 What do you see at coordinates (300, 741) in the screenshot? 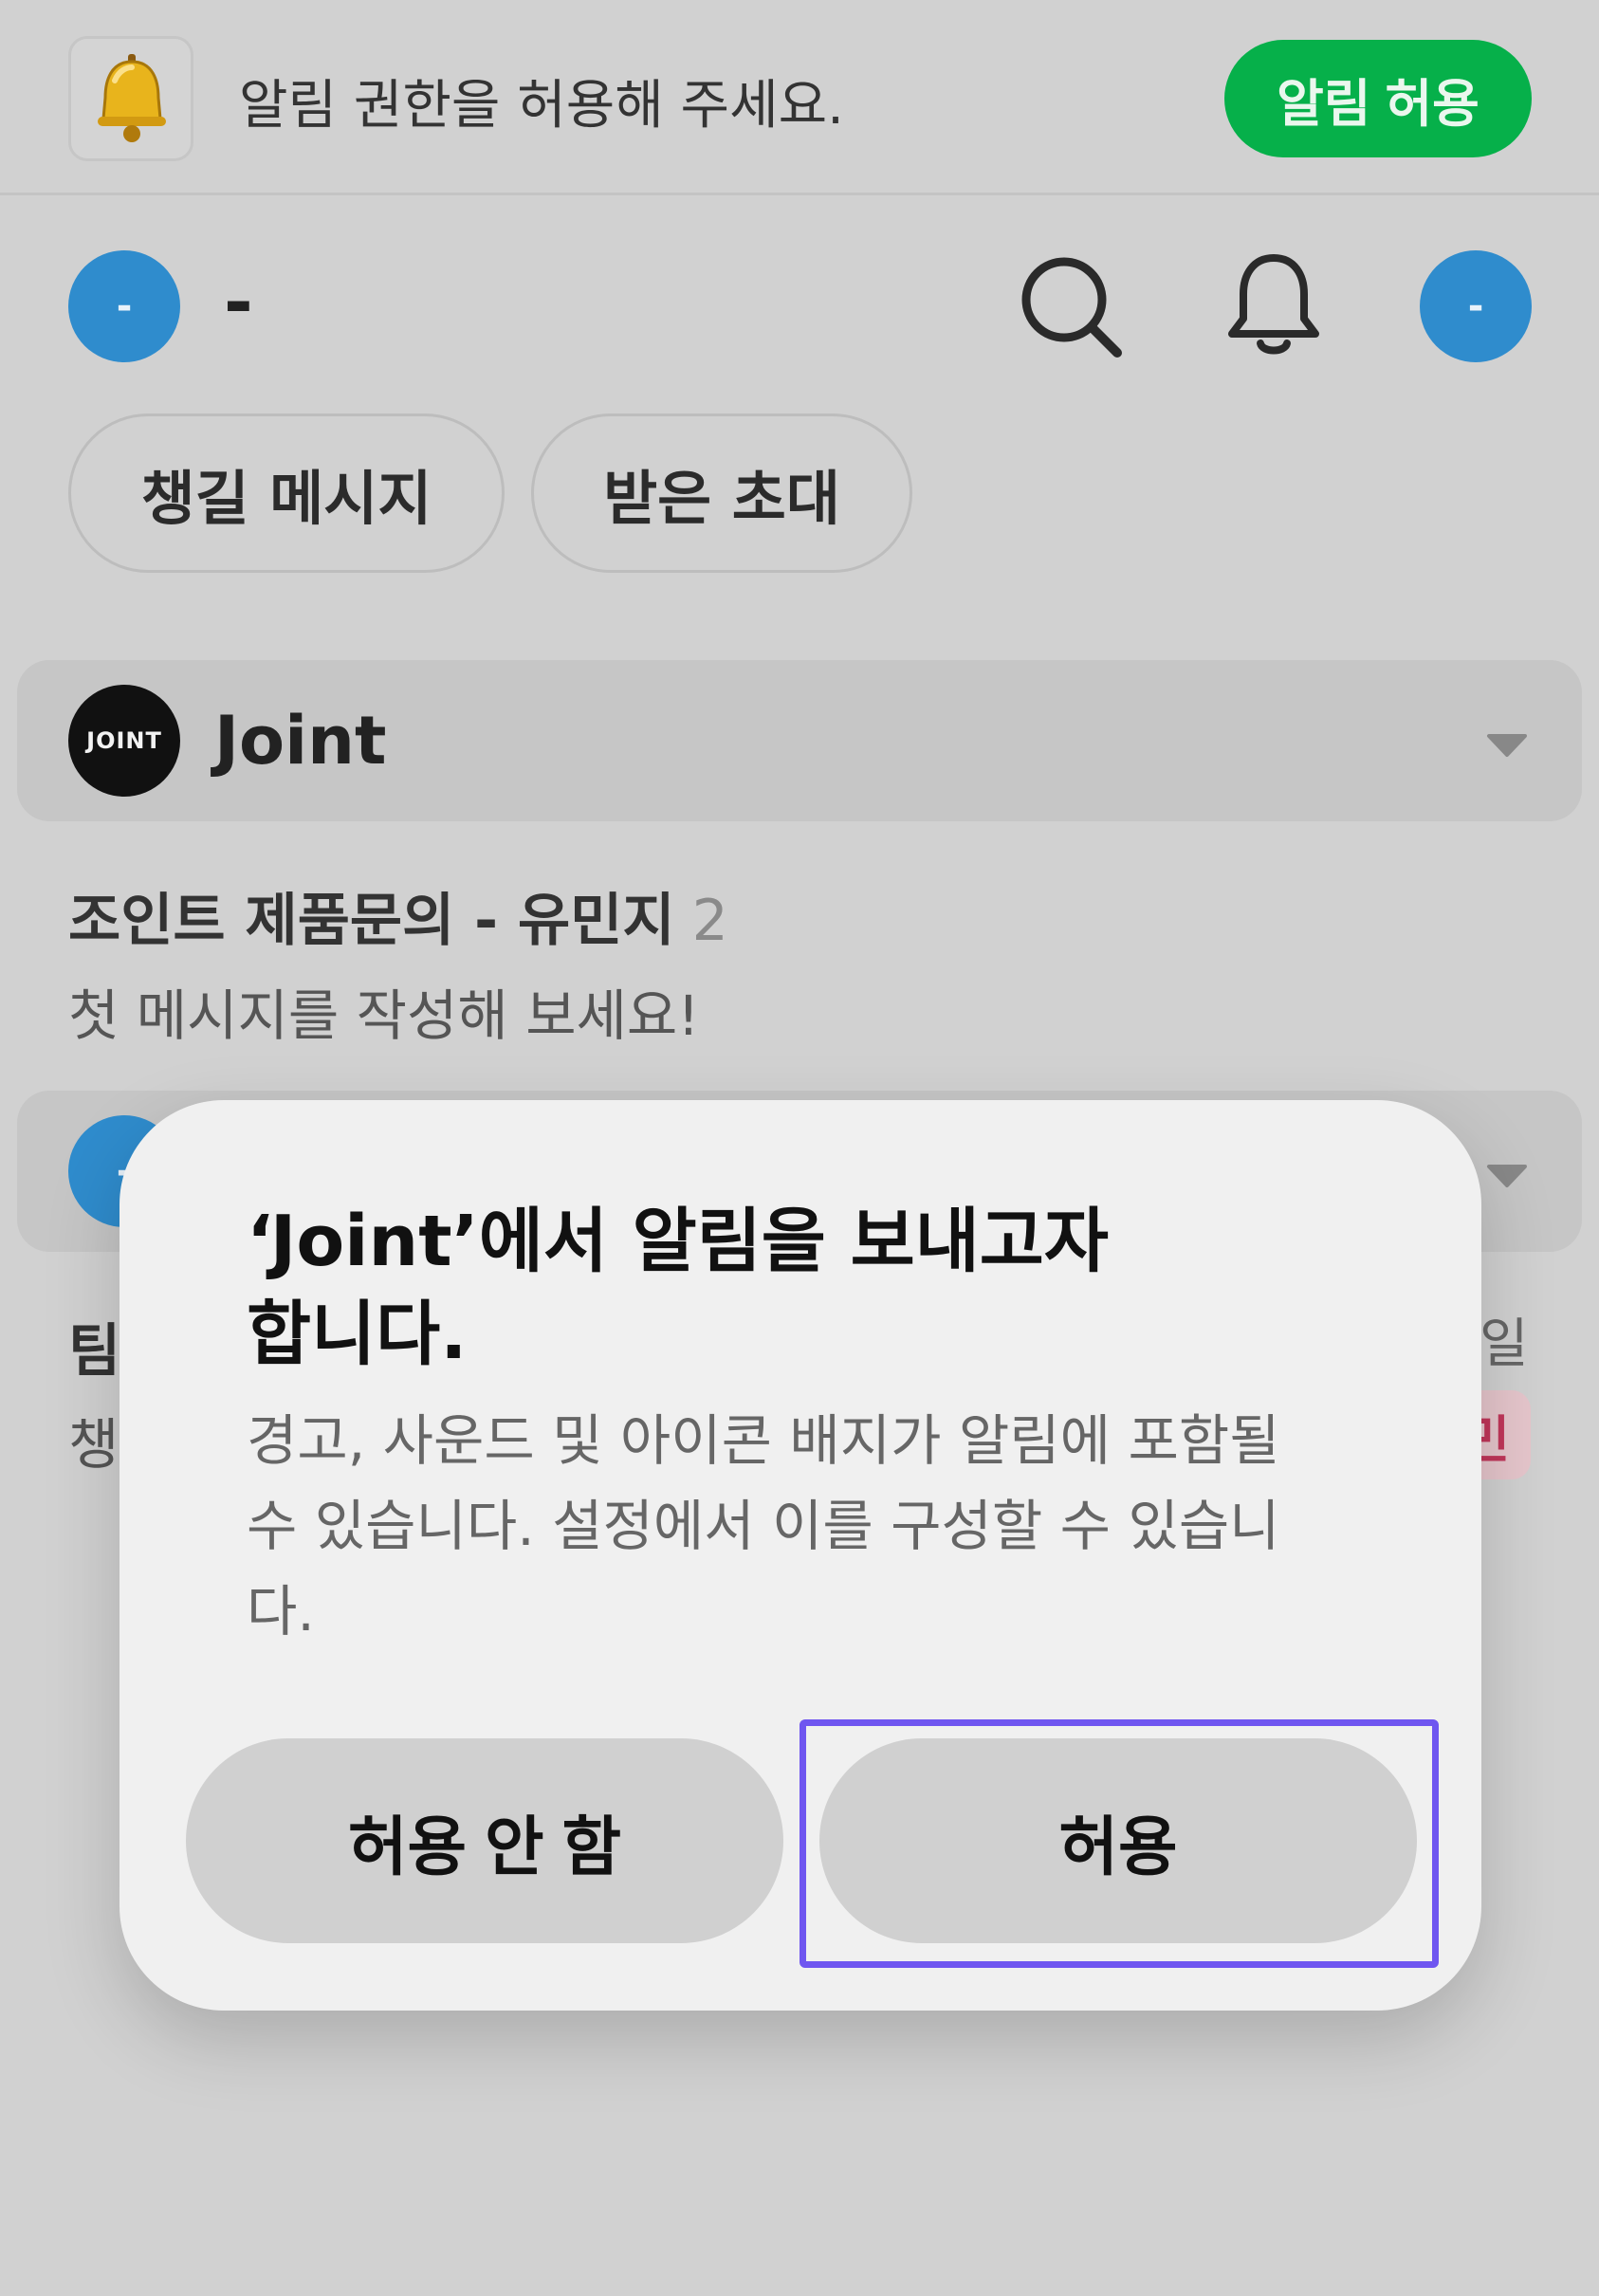
I see `group-title: Joint` at bounding box center [300, 741].